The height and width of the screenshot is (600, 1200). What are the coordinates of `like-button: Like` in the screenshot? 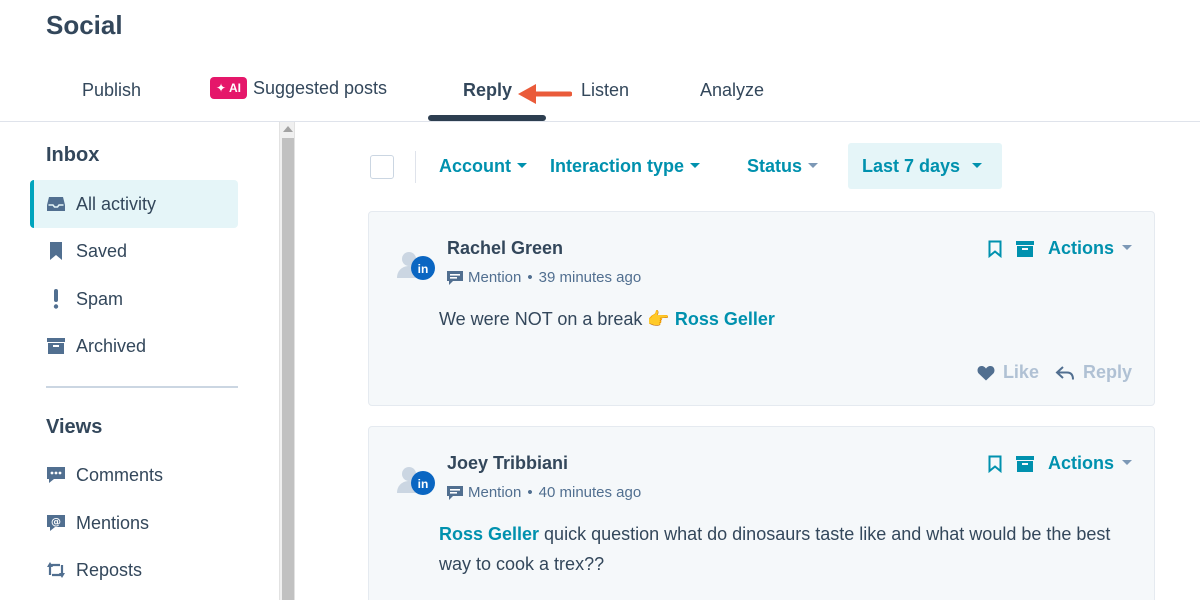 It's located at (1008, 372).